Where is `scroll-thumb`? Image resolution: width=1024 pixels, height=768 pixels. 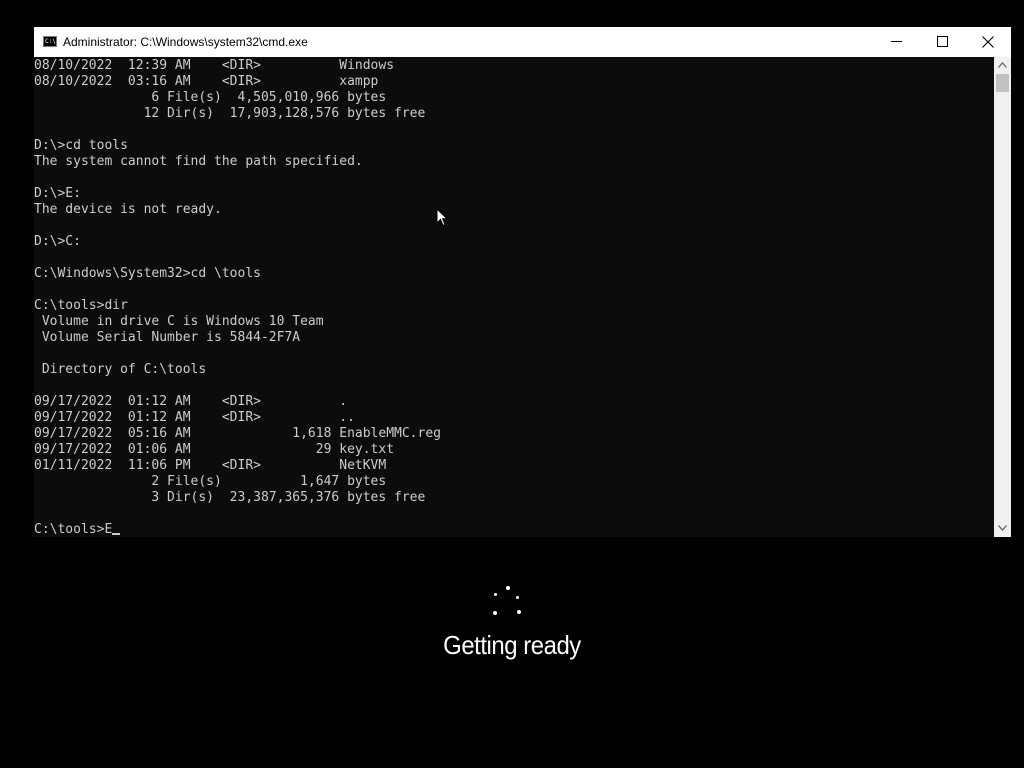
scroll-thumb is located at coordinates (1002, 83).